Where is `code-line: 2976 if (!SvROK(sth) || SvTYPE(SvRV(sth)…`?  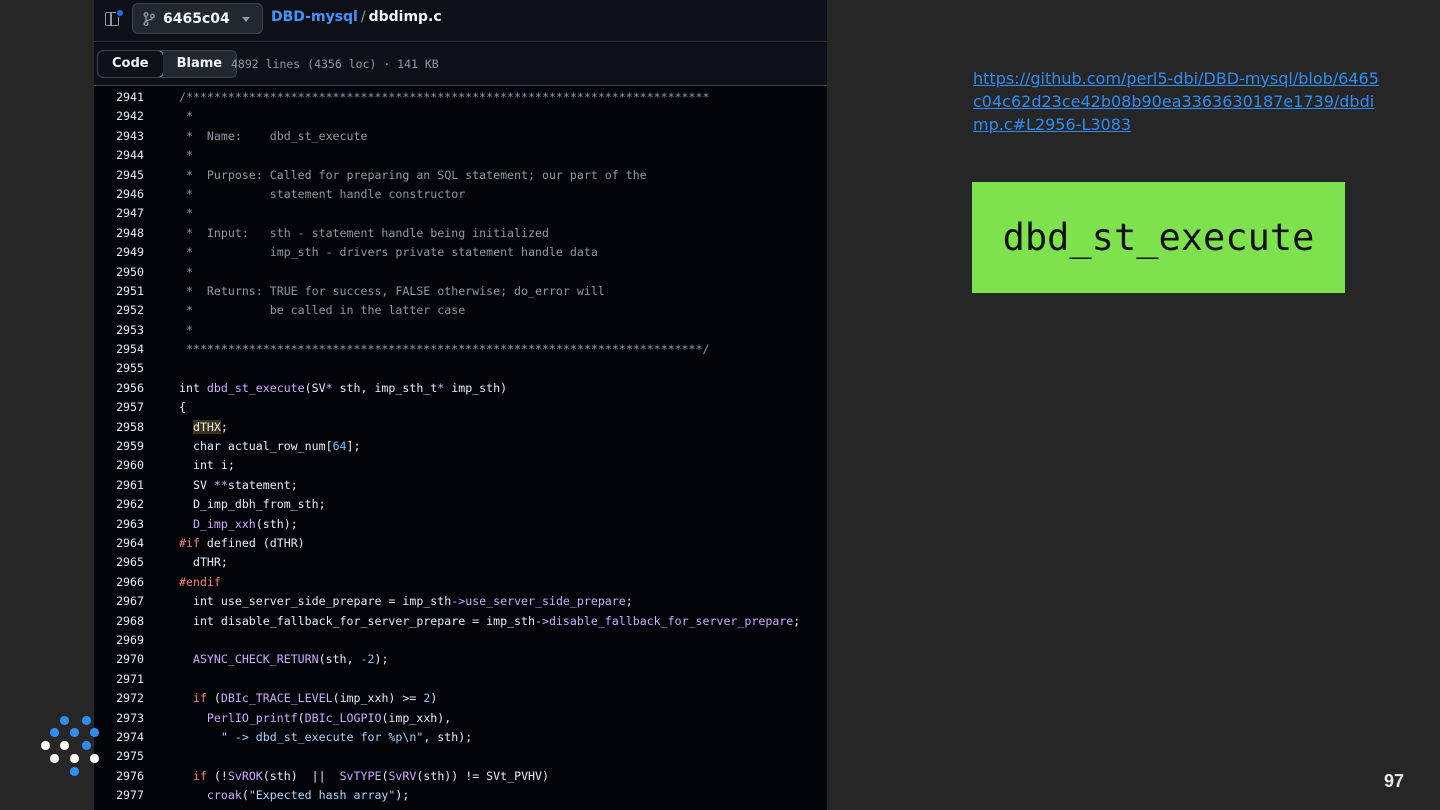 code-line: 2976 if (!SvROK(sth) || SvTYPE(SvRV(sth)… is located at coordinates (460, 776).